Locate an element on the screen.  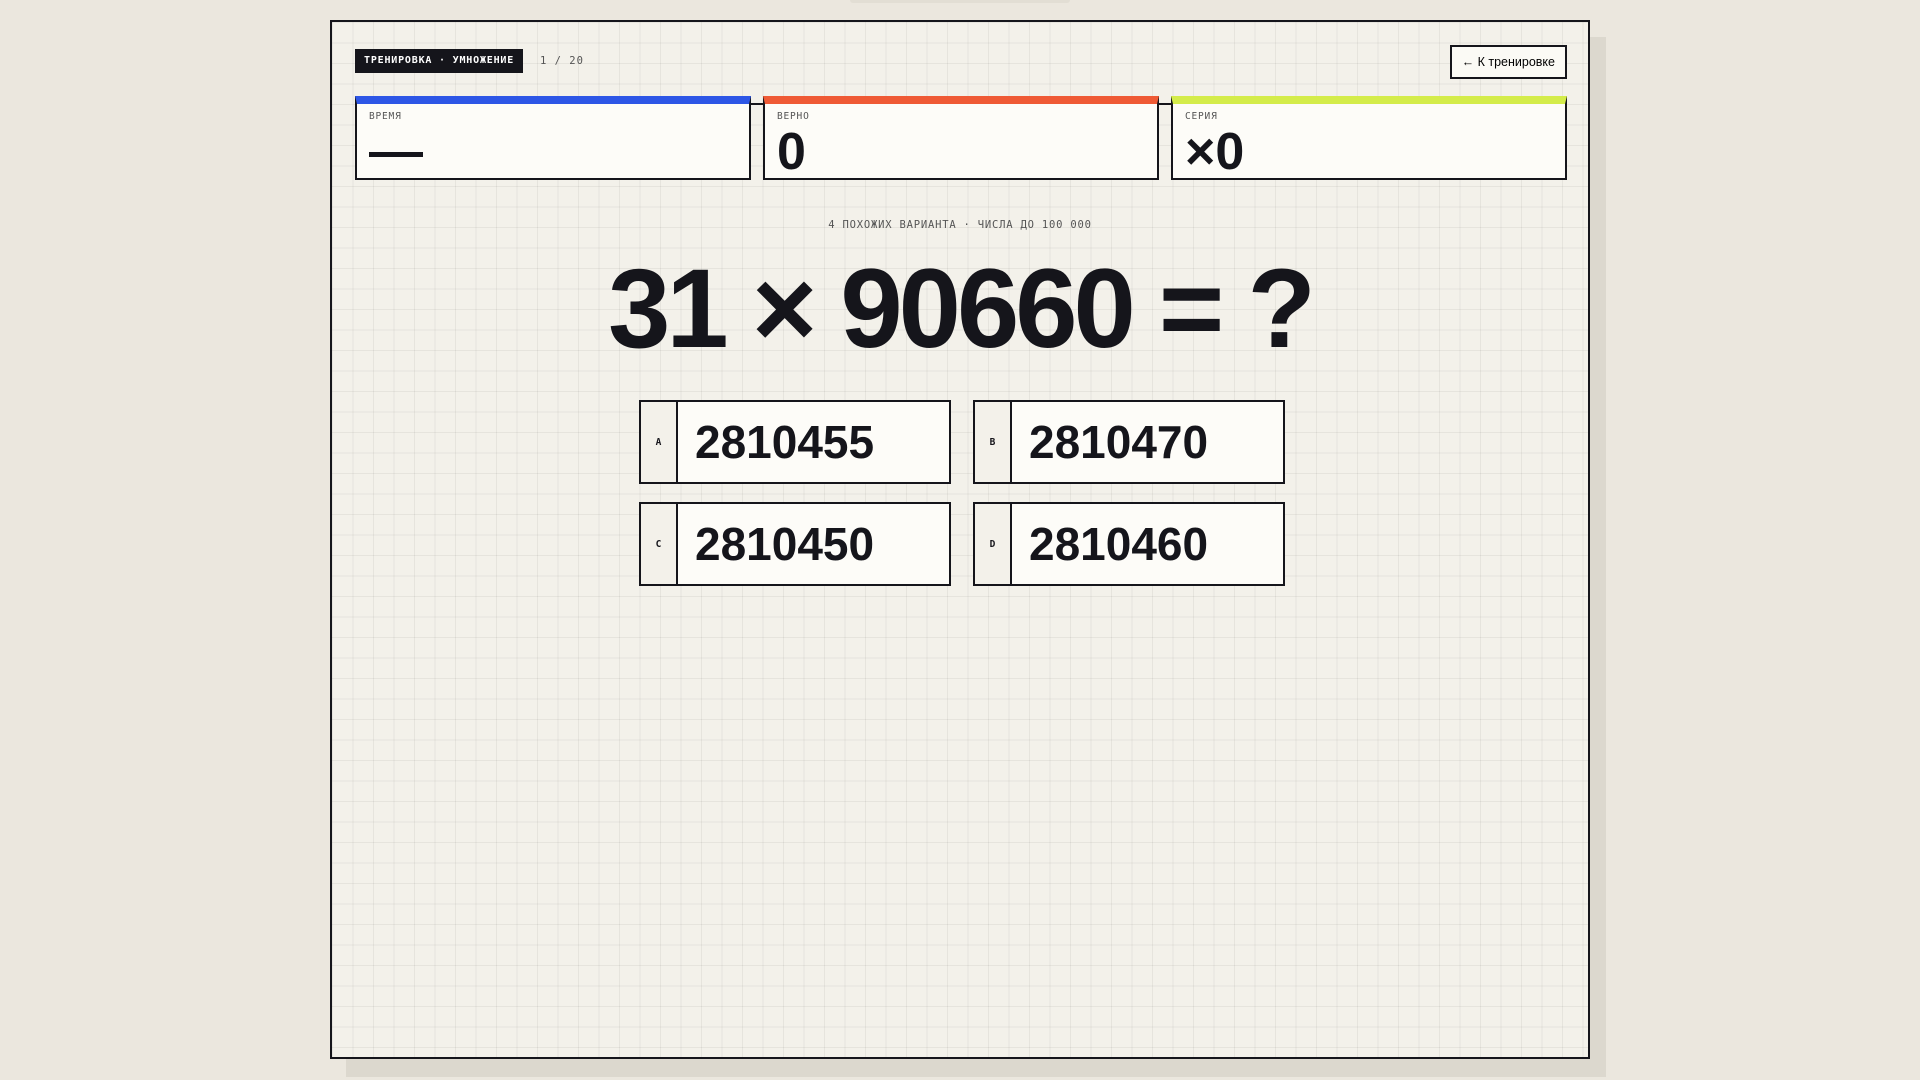
answer-letter: A is located at coordinates (659, 442).